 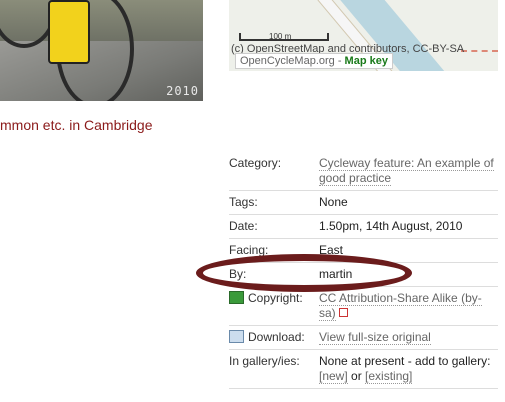 What do you see at coordinates (76, 125) in the screenshot?
I see `photo-caption: mmon etc. in Cambridge` at bounding box center [76, 125].